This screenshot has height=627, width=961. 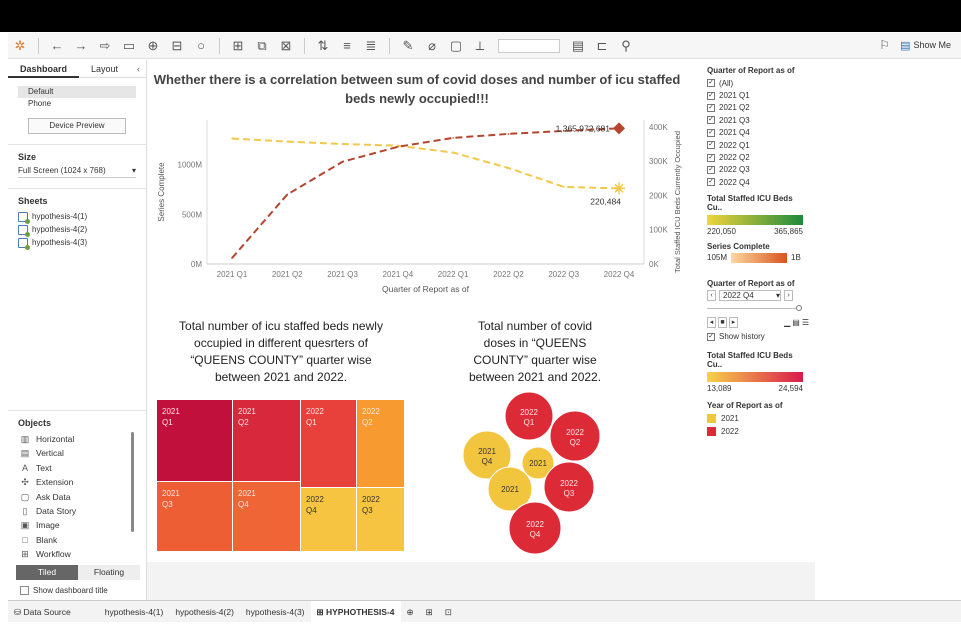 What do you see at coordinates (109, 572) in the screenshot?
I see `floating-button: Floating` at bounding box center [109, 572].